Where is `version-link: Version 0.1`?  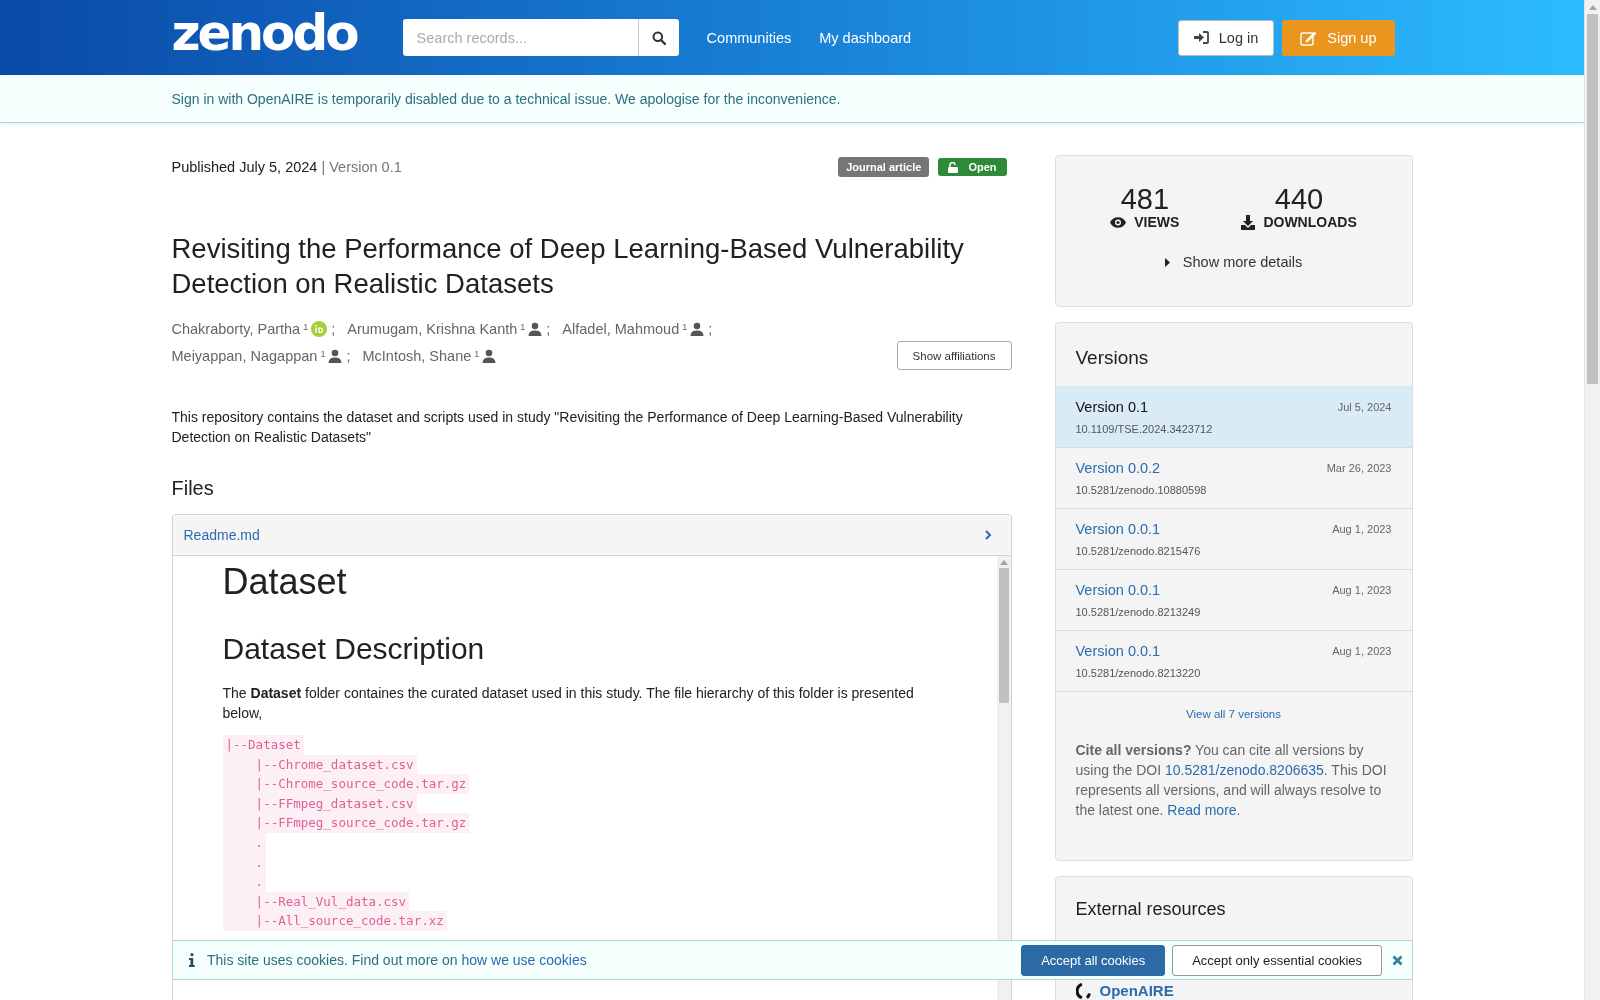 version-link: Version 0.1 is located at coordinates (1112, 407).